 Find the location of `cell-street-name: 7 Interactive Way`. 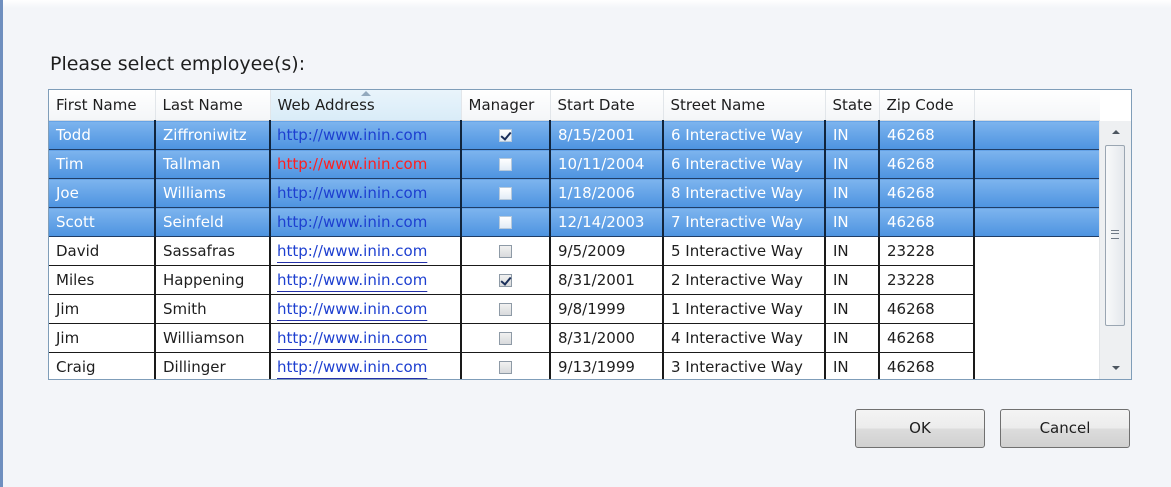

cell-street-name: 7 Interactive Way is located at coordinates (744, 222).